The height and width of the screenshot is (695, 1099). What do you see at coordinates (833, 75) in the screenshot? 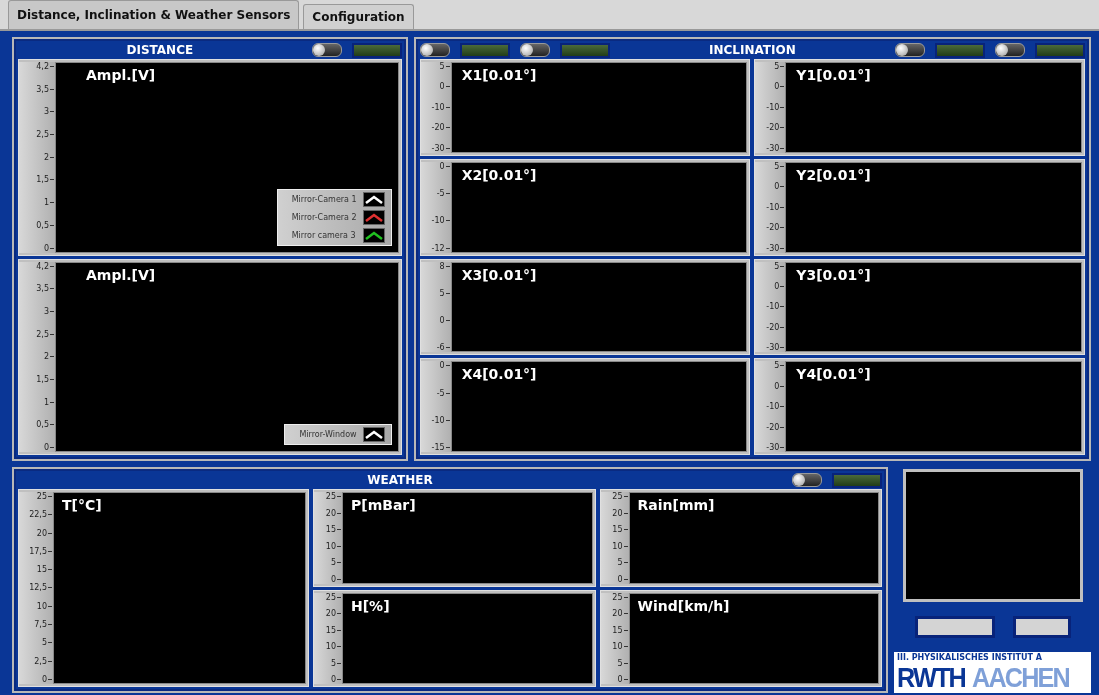
I see `graph-title: Y1[0.01°]` at bounding box center [833, 75].